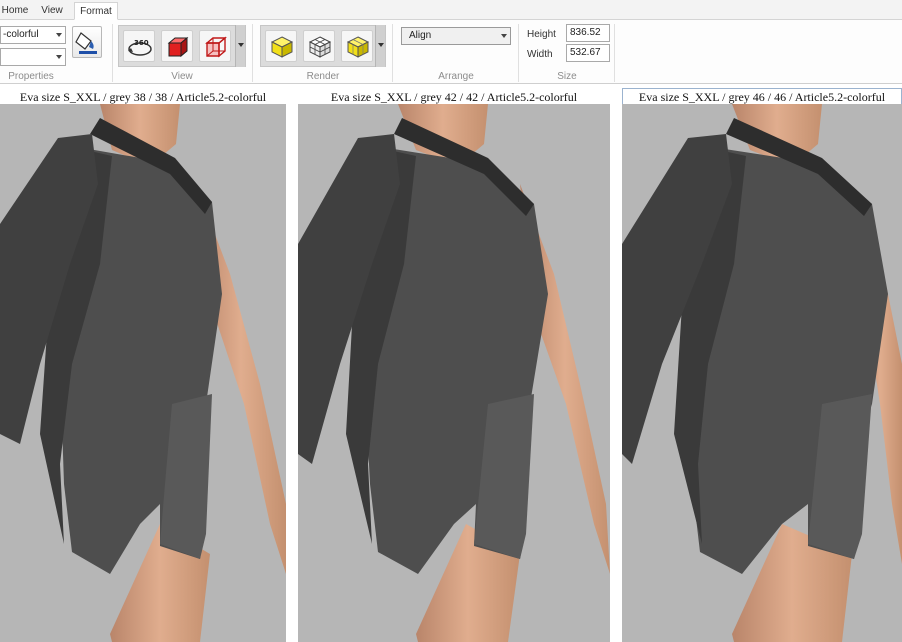 Image resolution: width=902 pixels, height=642 pixels. What do you see at coordinates (15, 11) in the screenshot?
I see `tab-home: Home` at bounding box center [15, 11].